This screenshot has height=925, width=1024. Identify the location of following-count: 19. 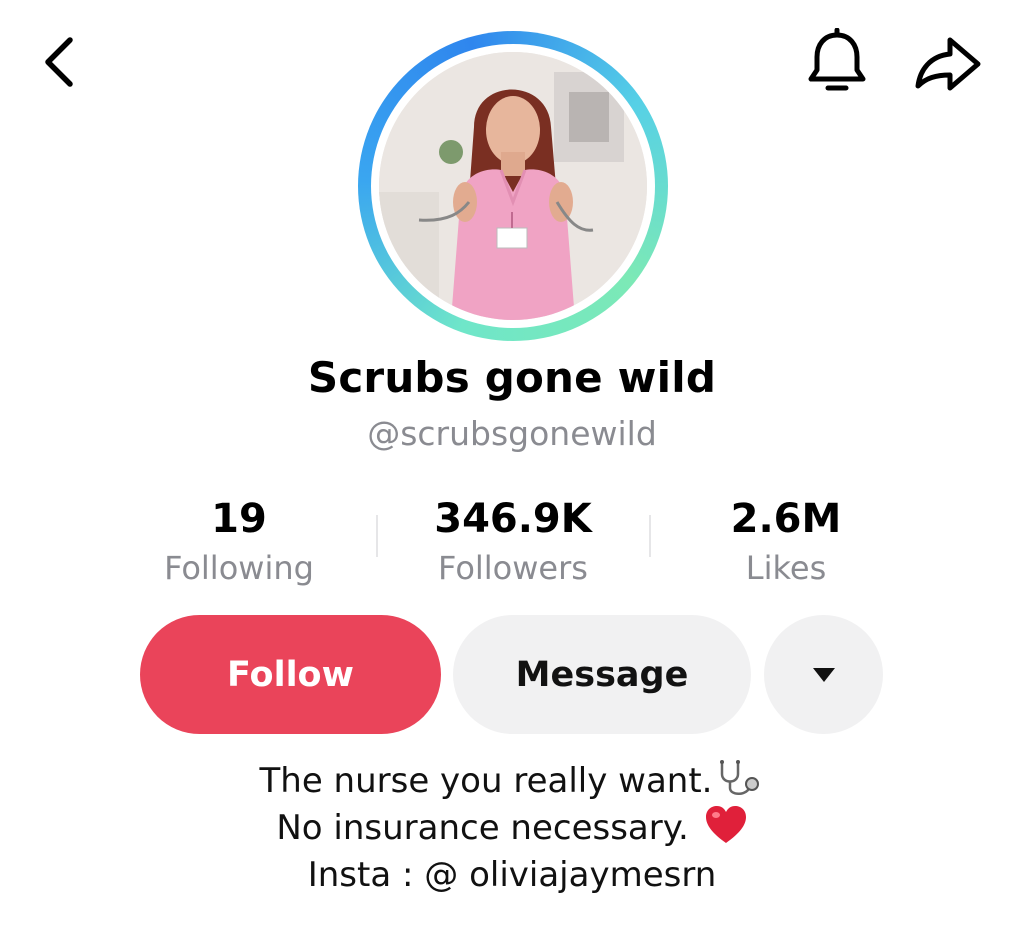
(239, 519).